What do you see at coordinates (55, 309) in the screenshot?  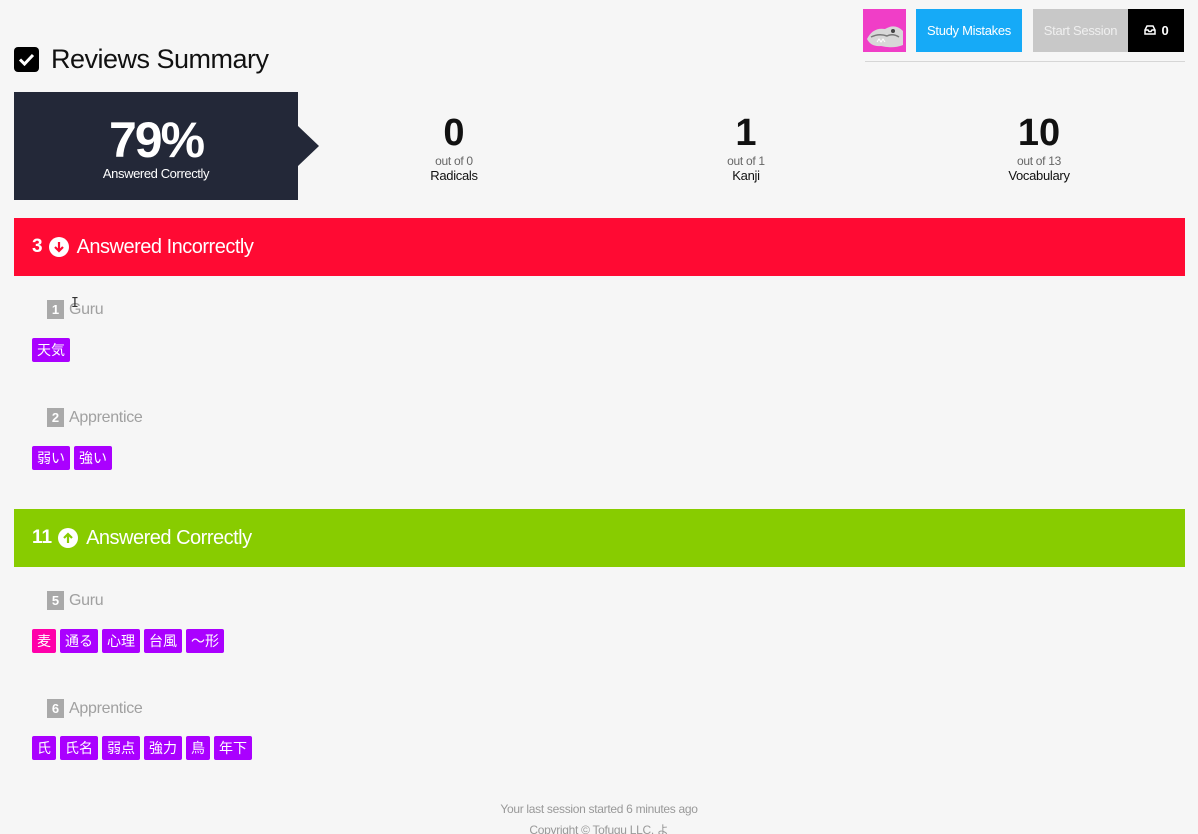 I see `level-number: 1` at bounding box center [55, 309].